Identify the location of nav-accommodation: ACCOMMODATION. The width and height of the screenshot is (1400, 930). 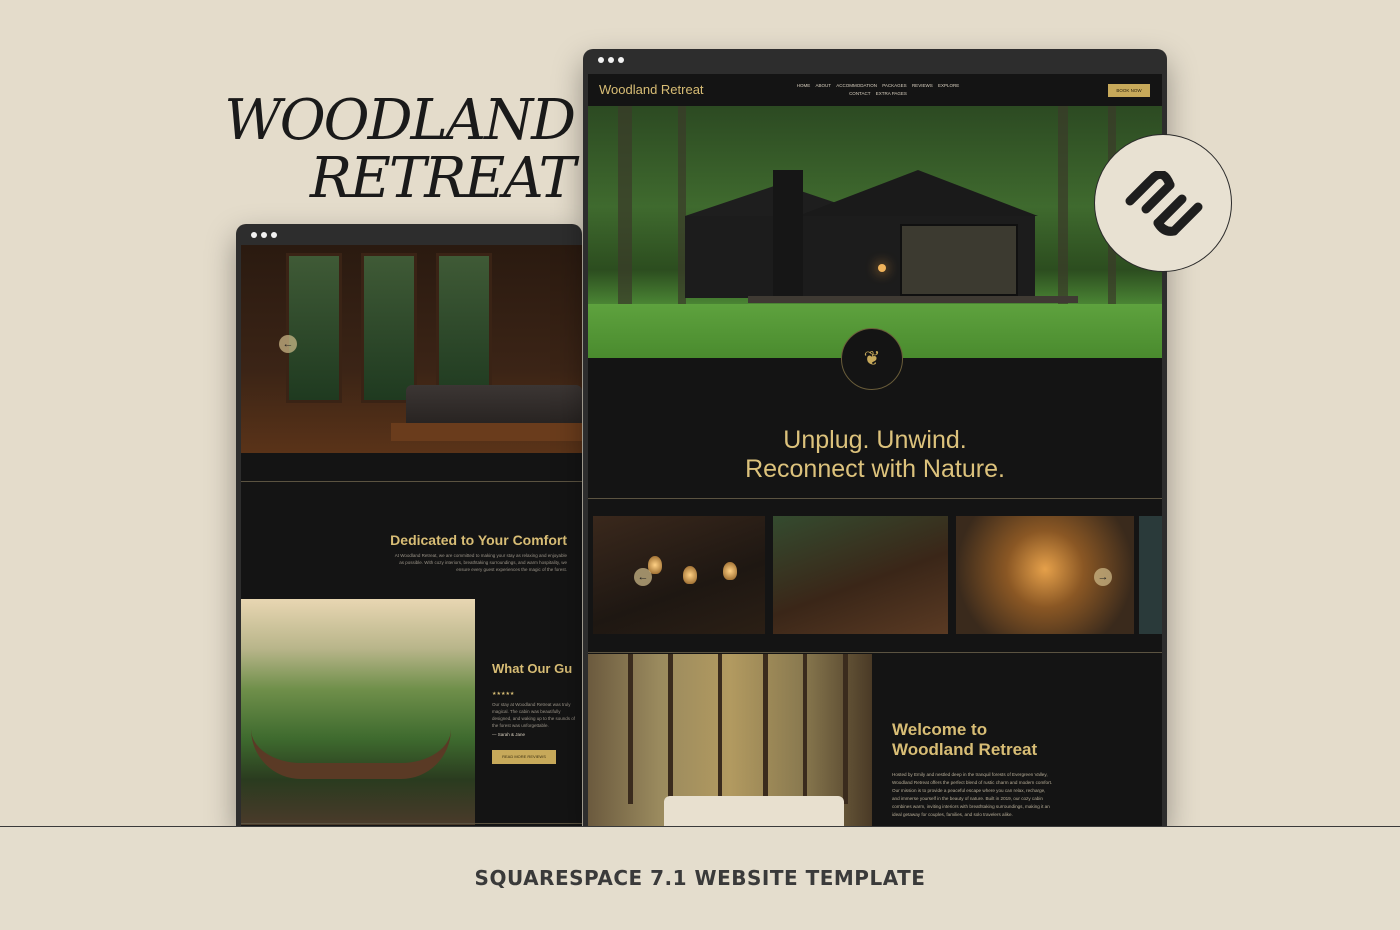
(856, 85).